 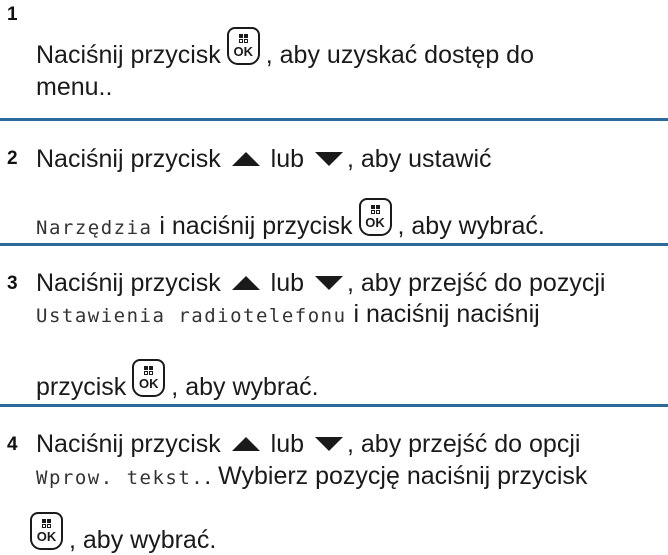 I want to click on step-number: 2, so click(x=12, y=158).